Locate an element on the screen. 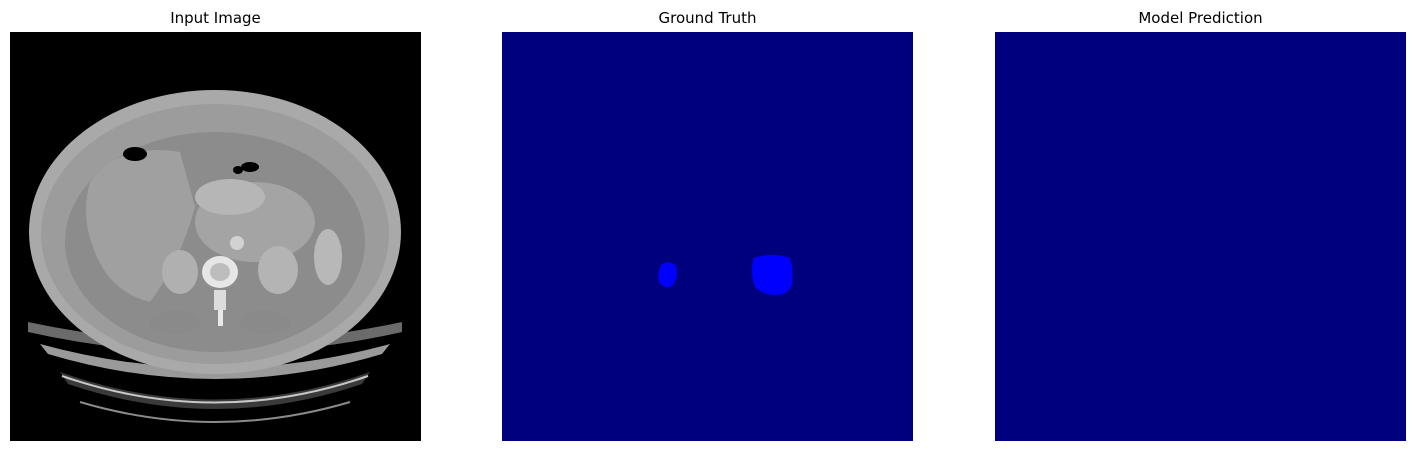 This screenshot has height=452, width=1415. ground-truth-title: Ground Truth is located at coordinates (707, 18).